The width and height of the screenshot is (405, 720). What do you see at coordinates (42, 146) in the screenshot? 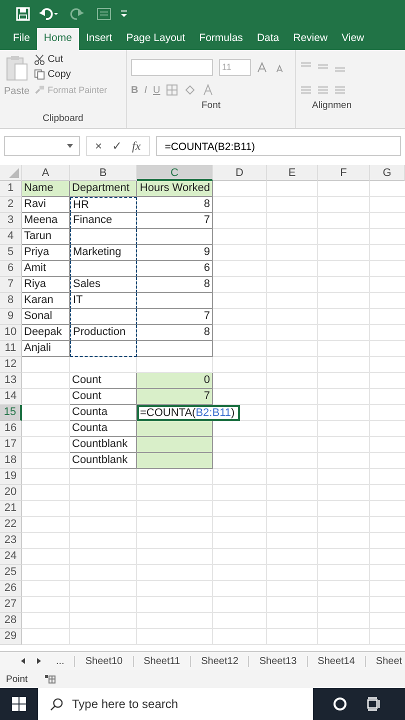
I see `name-box` at bounding box center [42, 146].